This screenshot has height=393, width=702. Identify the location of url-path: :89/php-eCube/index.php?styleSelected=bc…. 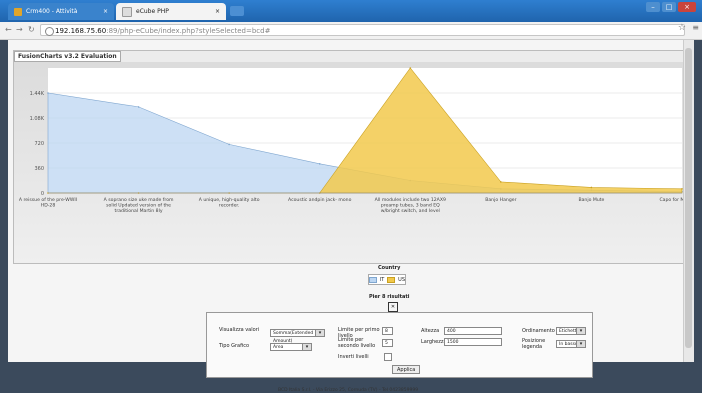
(188, 31).